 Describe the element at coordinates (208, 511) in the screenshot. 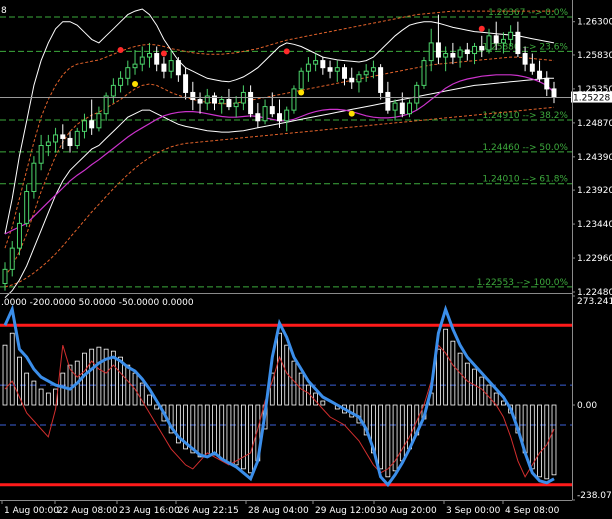

I see `time-axis-label: 26 Aug 22:15` at that location.